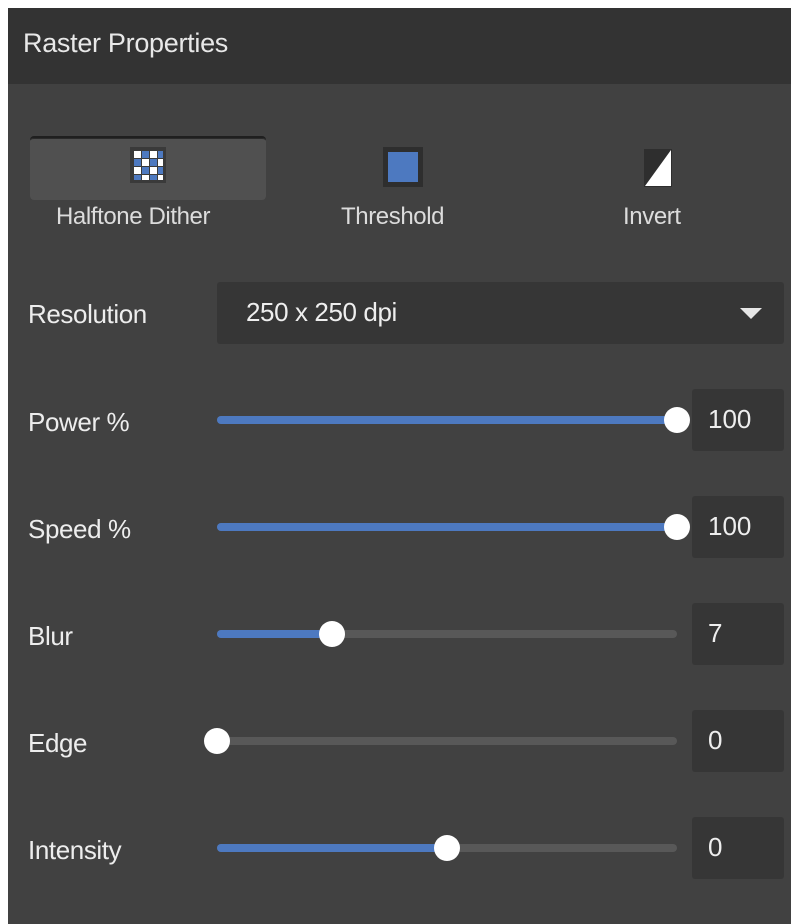 The width and height of the screenshot is (791, 924). What do you see at coordinates (500, 313) in the screenshot?
I see `resolution-dropdown: 250 x 250 dpi` at bounding box center [500, 313].